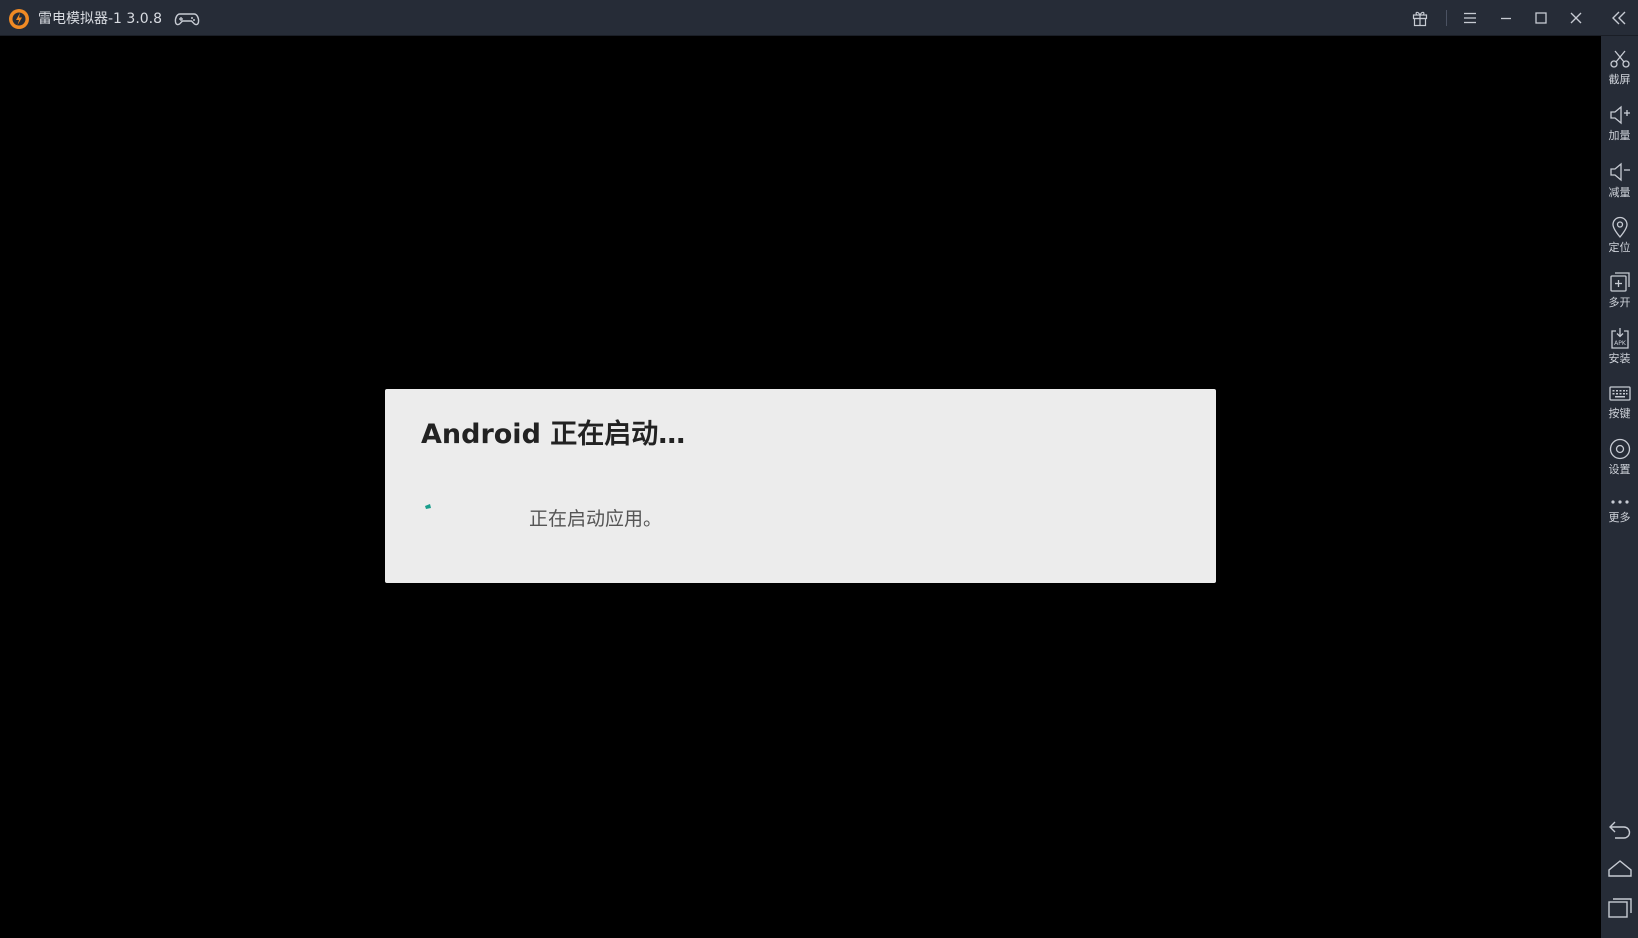  I want to click on settings-icon, so click(1620, 449).